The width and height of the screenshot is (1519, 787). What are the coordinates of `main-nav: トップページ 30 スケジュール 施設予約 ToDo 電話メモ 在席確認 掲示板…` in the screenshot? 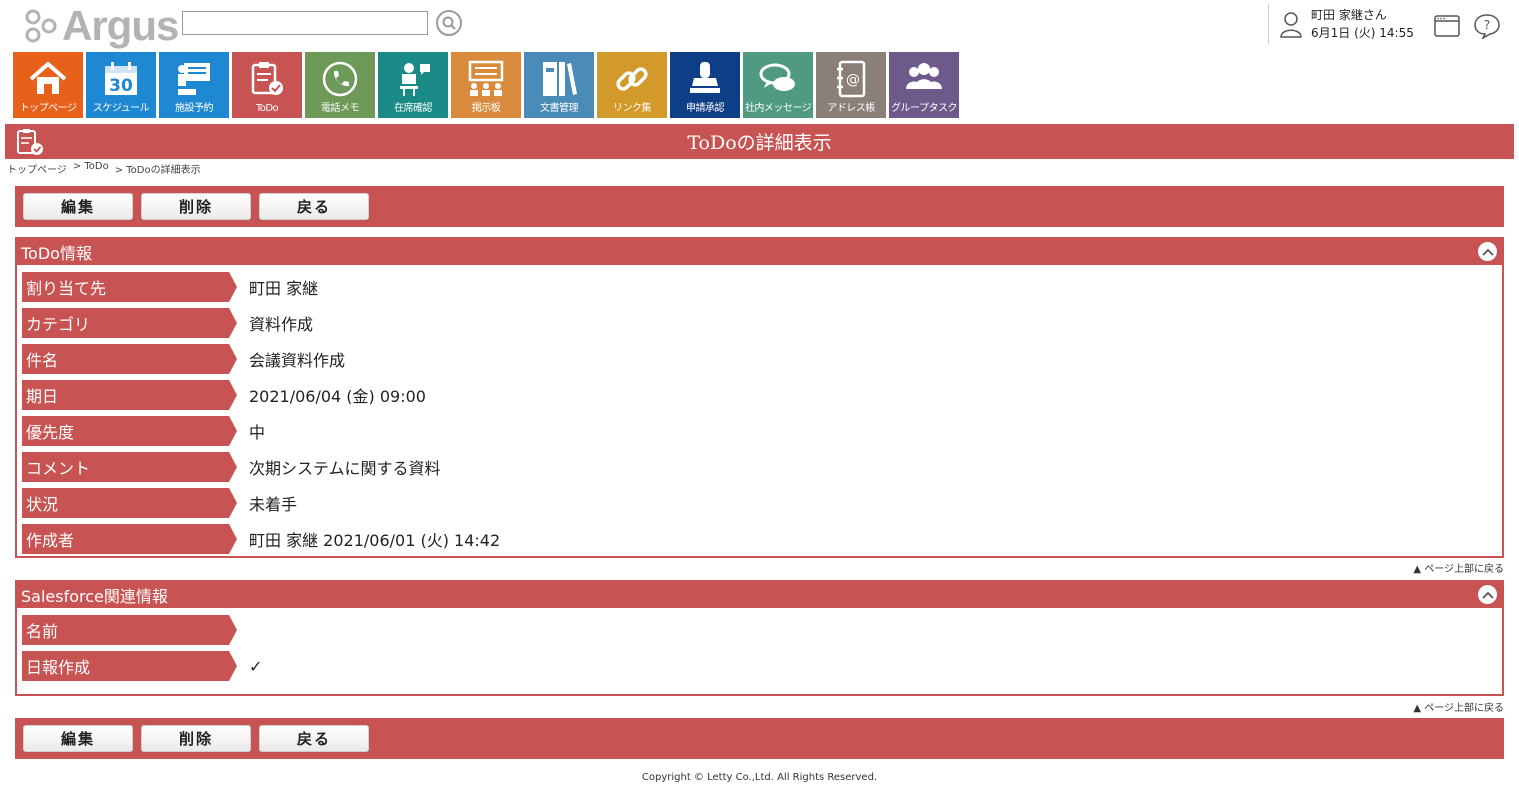 It's located at (487, 85).